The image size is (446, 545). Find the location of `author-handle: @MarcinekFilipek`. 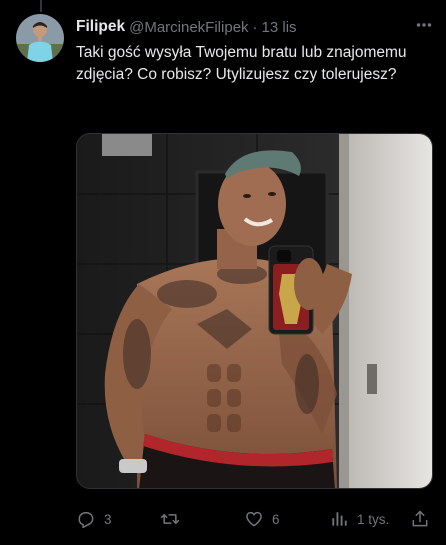

author-handle: @MarcinekFilipek is located at coordinates (188, 27).